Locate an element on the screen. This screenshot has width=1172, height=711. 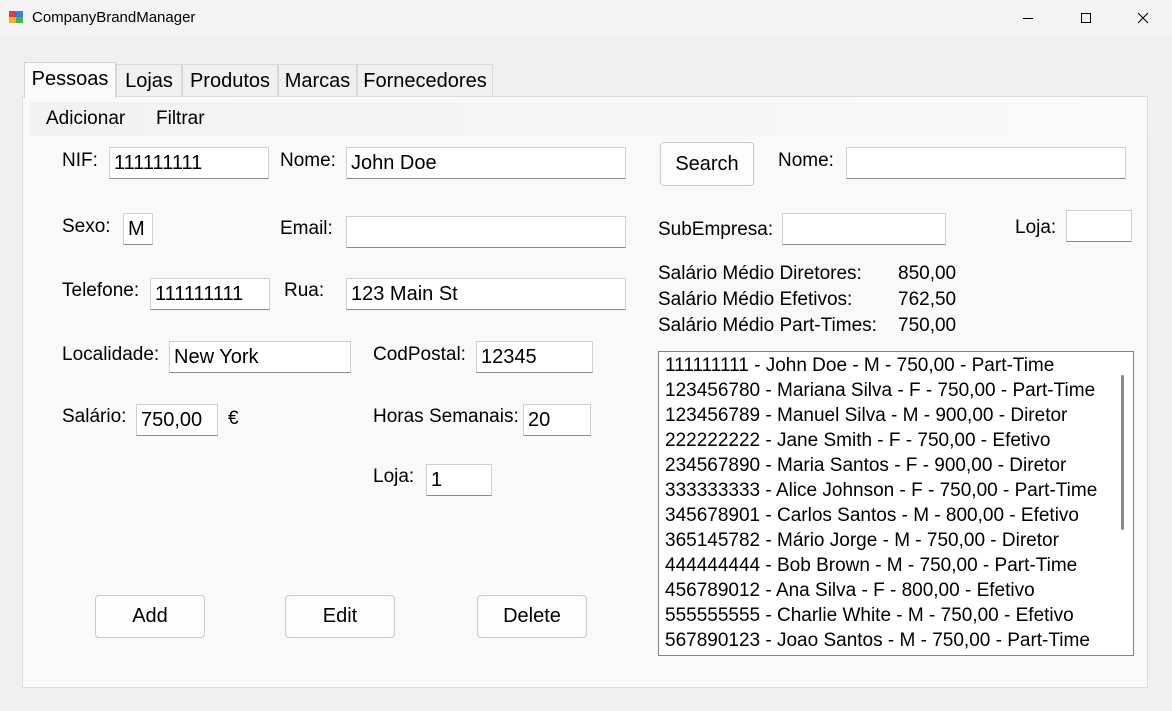
tab-marcas: Marcas is located at coordinates (317, 80).